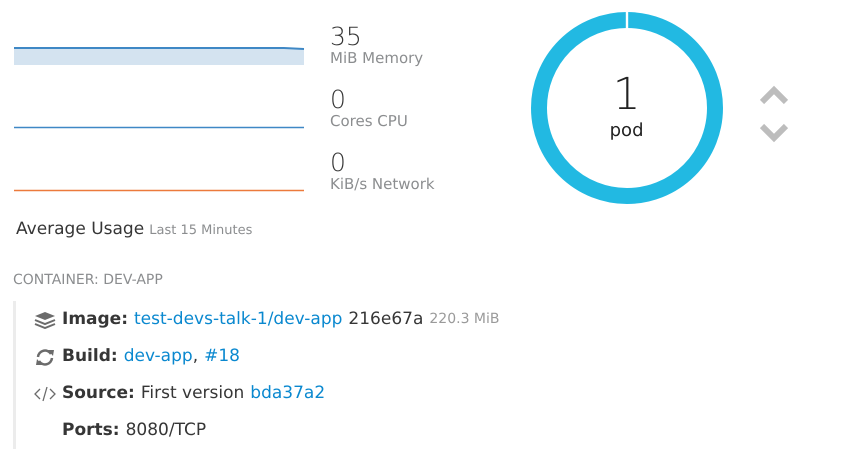  I want to click on metric-value: 35, so click(346, 36).